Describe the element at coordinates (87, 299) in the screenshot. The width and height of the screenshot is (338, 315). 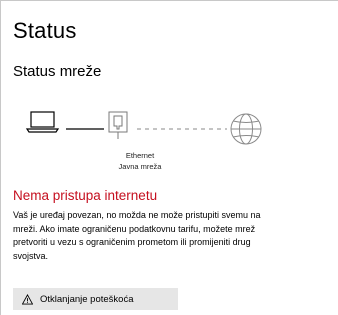
I see `troubleshoot-label: Otklanjanje poteškoća` at that location.